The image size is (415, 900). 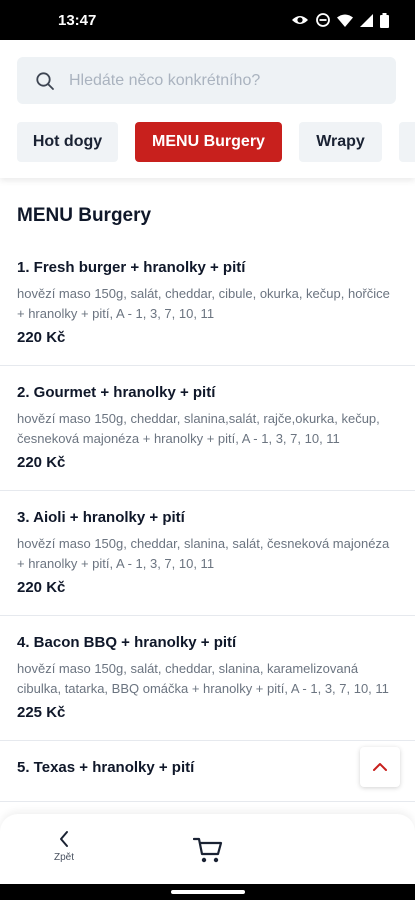 I want to click on tab-menu-burgery: MENU Burgery, so click(x=208, y=142).